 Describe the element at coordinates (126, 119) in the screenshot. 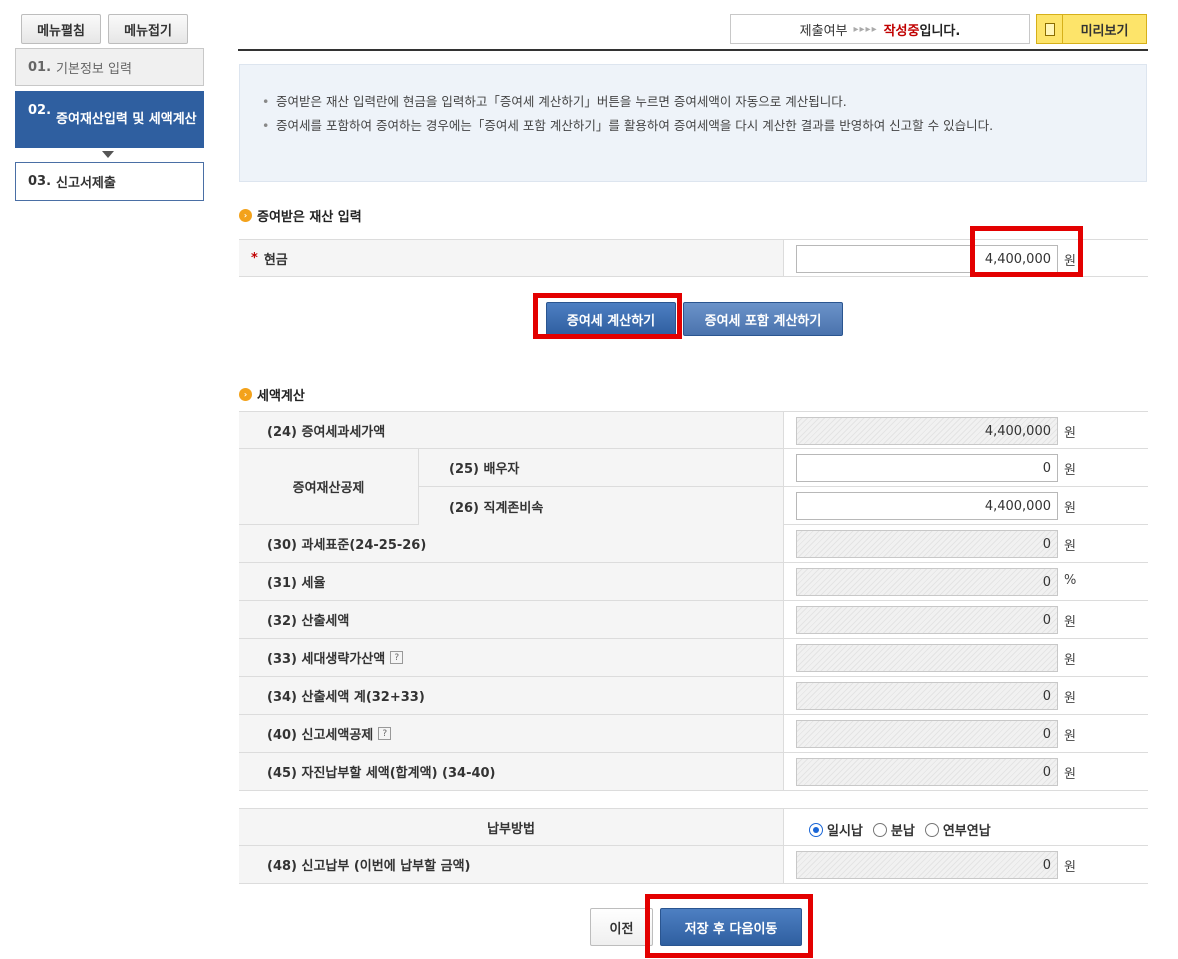

I see `step-label: 증여재산입력 및 세액계산` at that location.